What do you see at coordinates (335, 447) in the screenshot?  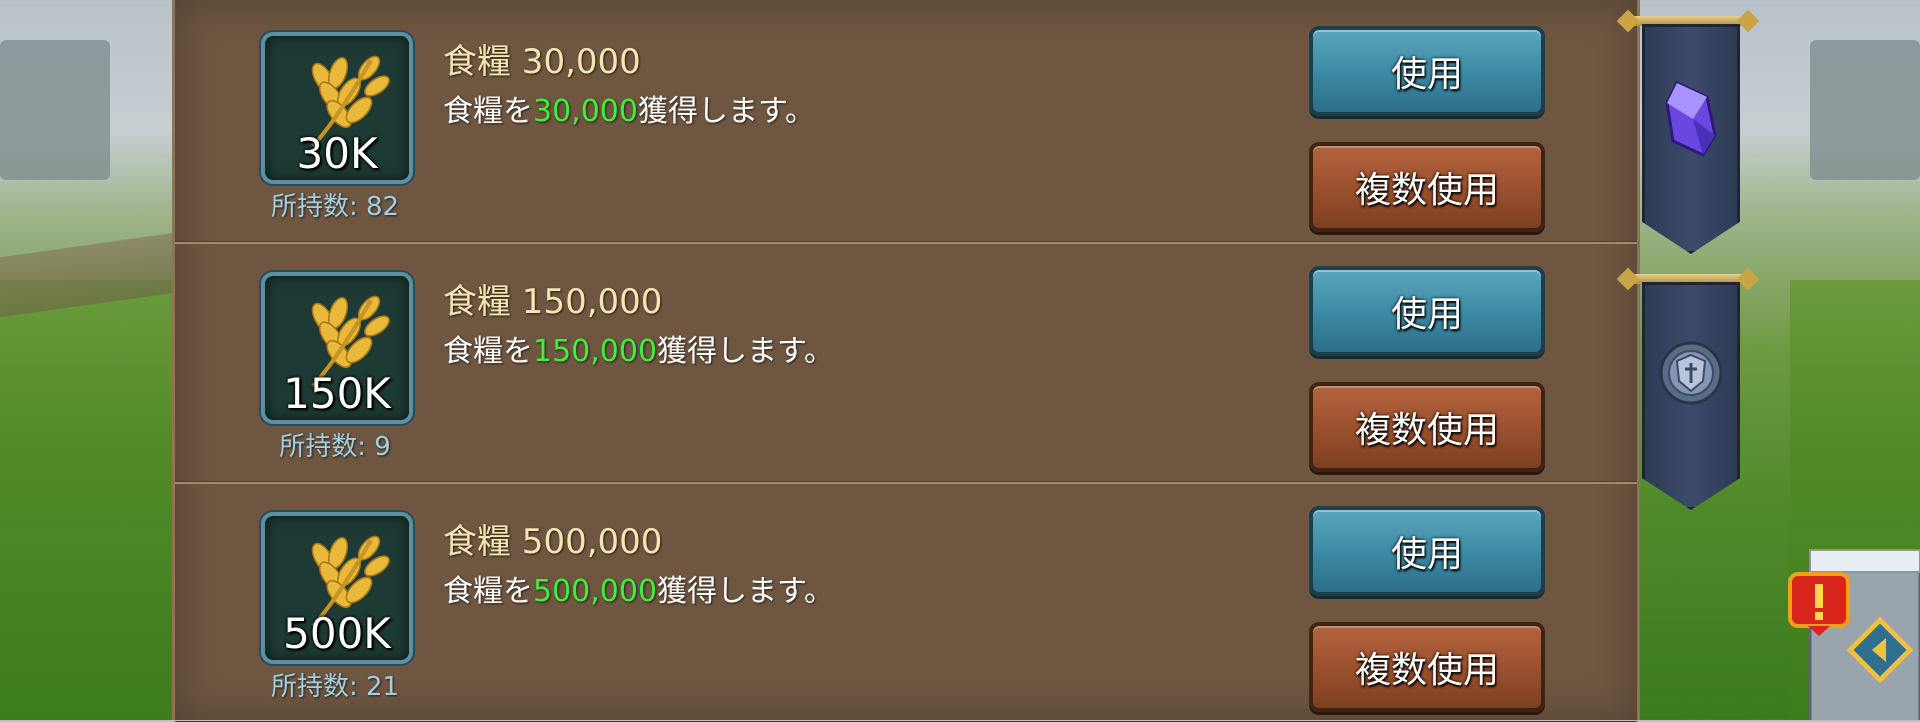 I see `owned-count: 所持数: 9` at bounding box center [335, 447].